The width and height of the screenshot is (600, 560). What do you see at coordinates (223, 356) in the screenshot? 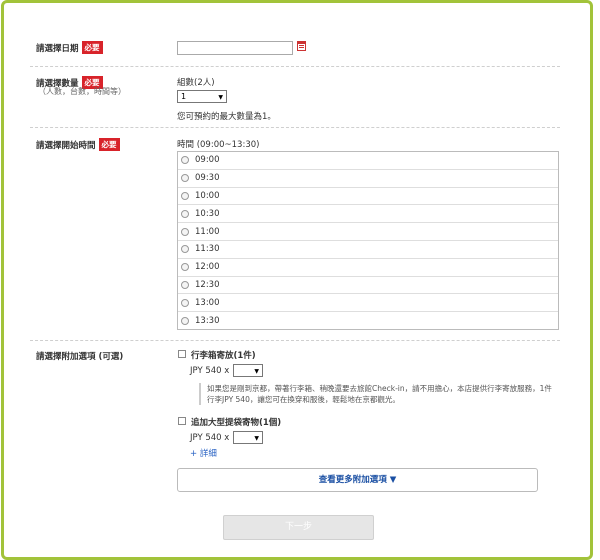
I see `addon-title-luggage: 行李箱寄放(1件)` at bounding box center [223, 356].